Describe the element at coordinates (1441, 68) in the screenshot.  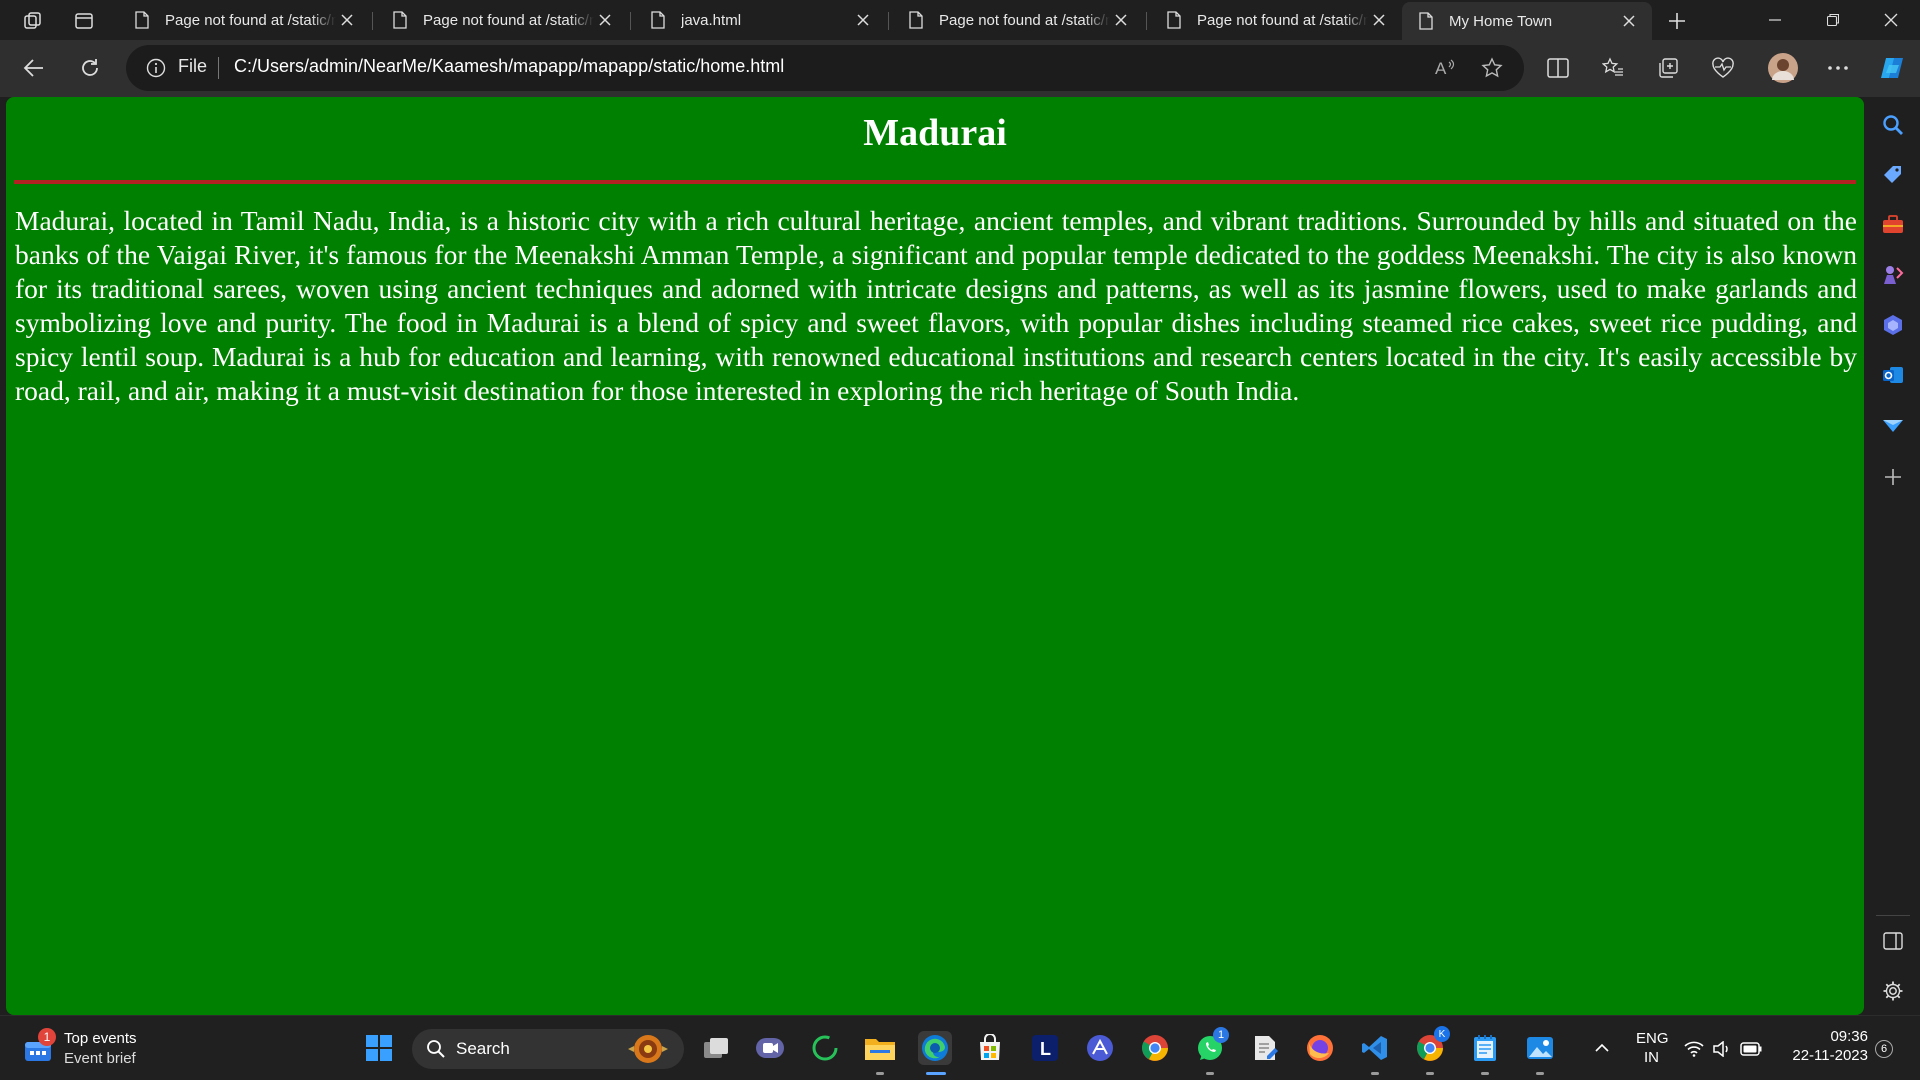
I see `svg-text: A` at that location.